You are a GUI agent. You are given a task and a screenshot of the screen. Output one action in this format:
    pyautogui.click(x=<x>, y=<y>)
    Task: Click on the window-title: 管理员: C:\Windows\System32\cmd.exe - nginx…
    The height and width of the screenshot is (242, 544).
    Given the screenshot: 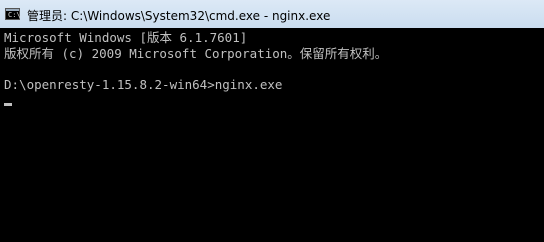 What is the action you would take?
    pyautogui.click(x=179, y=16)
    